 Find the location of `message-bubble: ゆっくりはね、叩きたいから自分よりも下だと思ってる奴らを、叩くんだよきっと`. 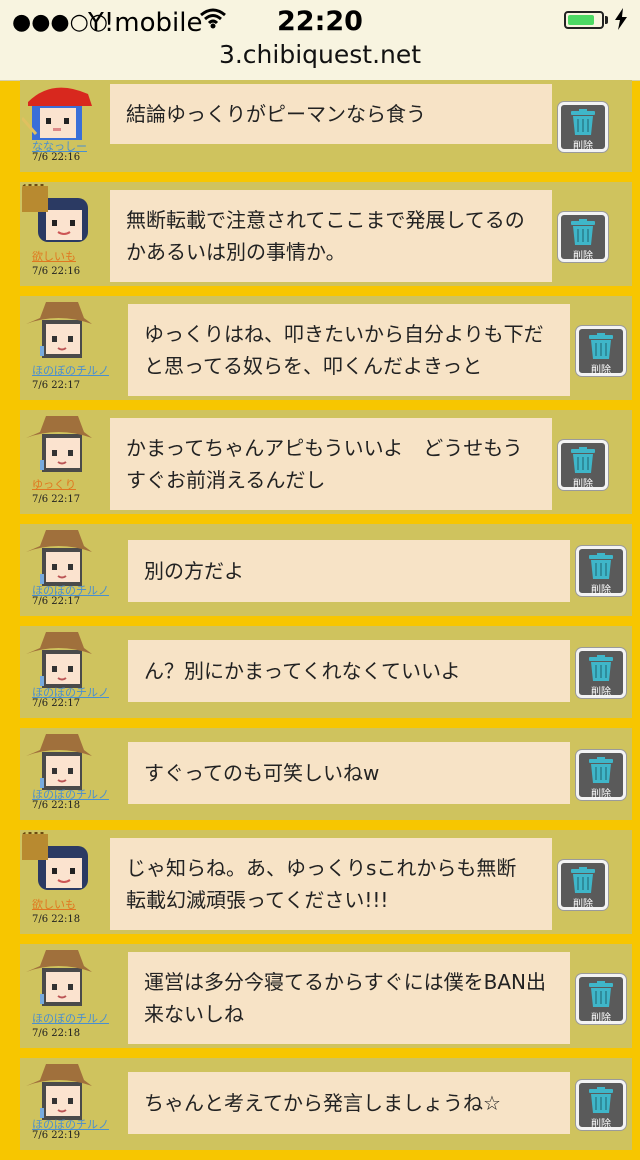

message-bubble: ゆっくりはね、叩きたいから自分よりも下だと思ってる奴らを、叩くんだよきっと is located at coordinates (349, 350).